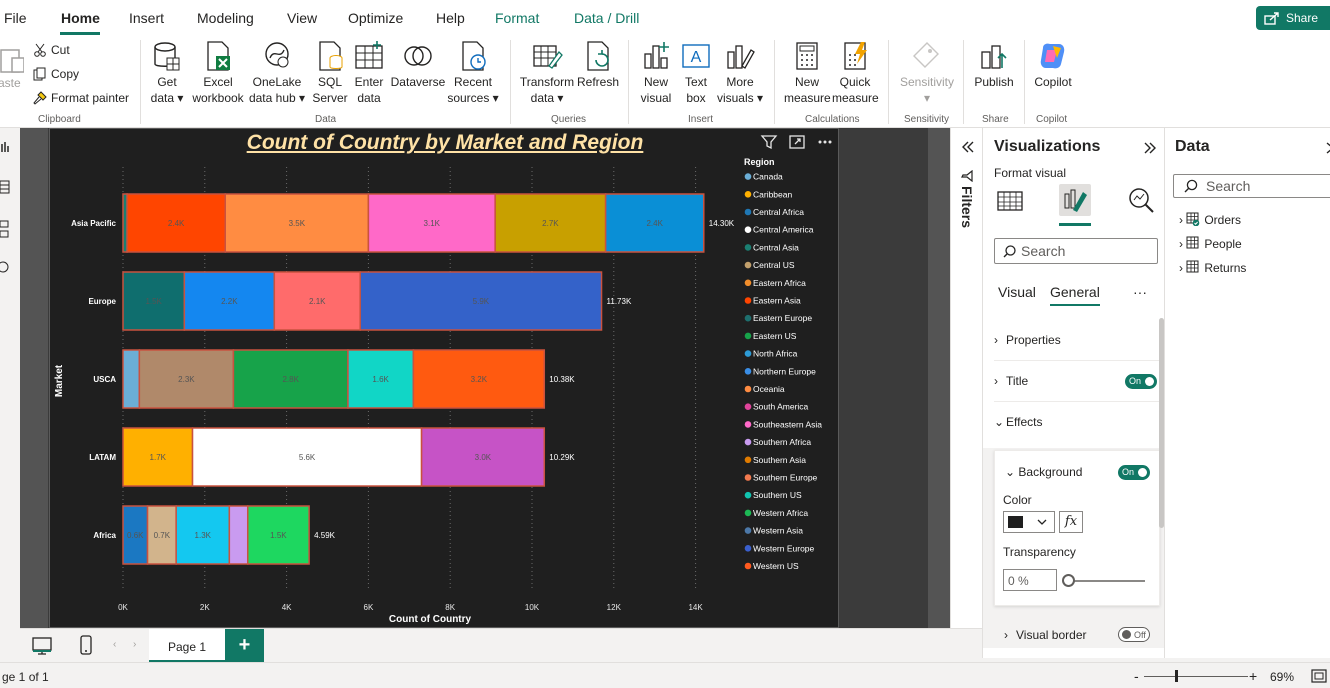 This screenshot has height=688, width=1330. I want to click on page-tab-page-1: Page 1, so click(187, 646).